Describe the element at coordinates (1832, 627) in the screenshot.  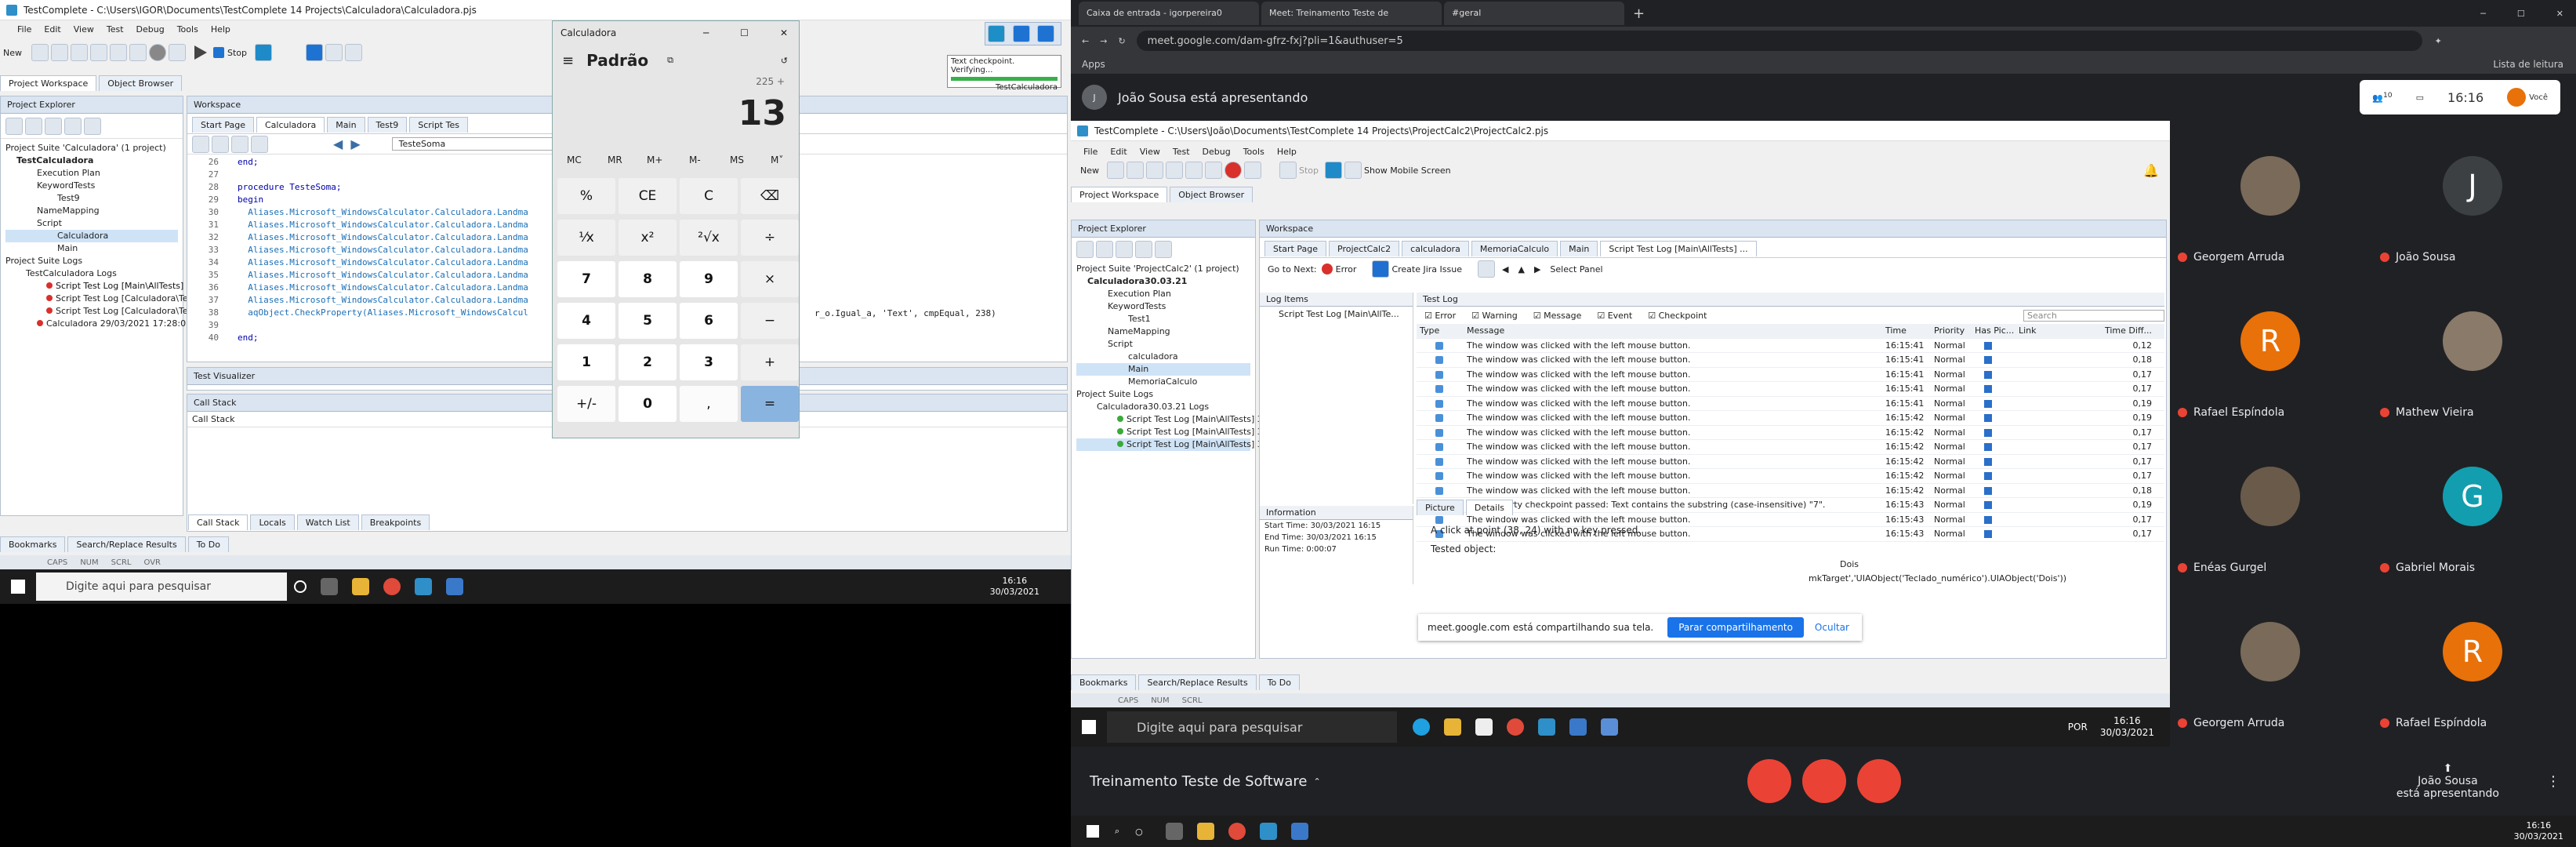
I see `hide-button: Ocultar` at that location.